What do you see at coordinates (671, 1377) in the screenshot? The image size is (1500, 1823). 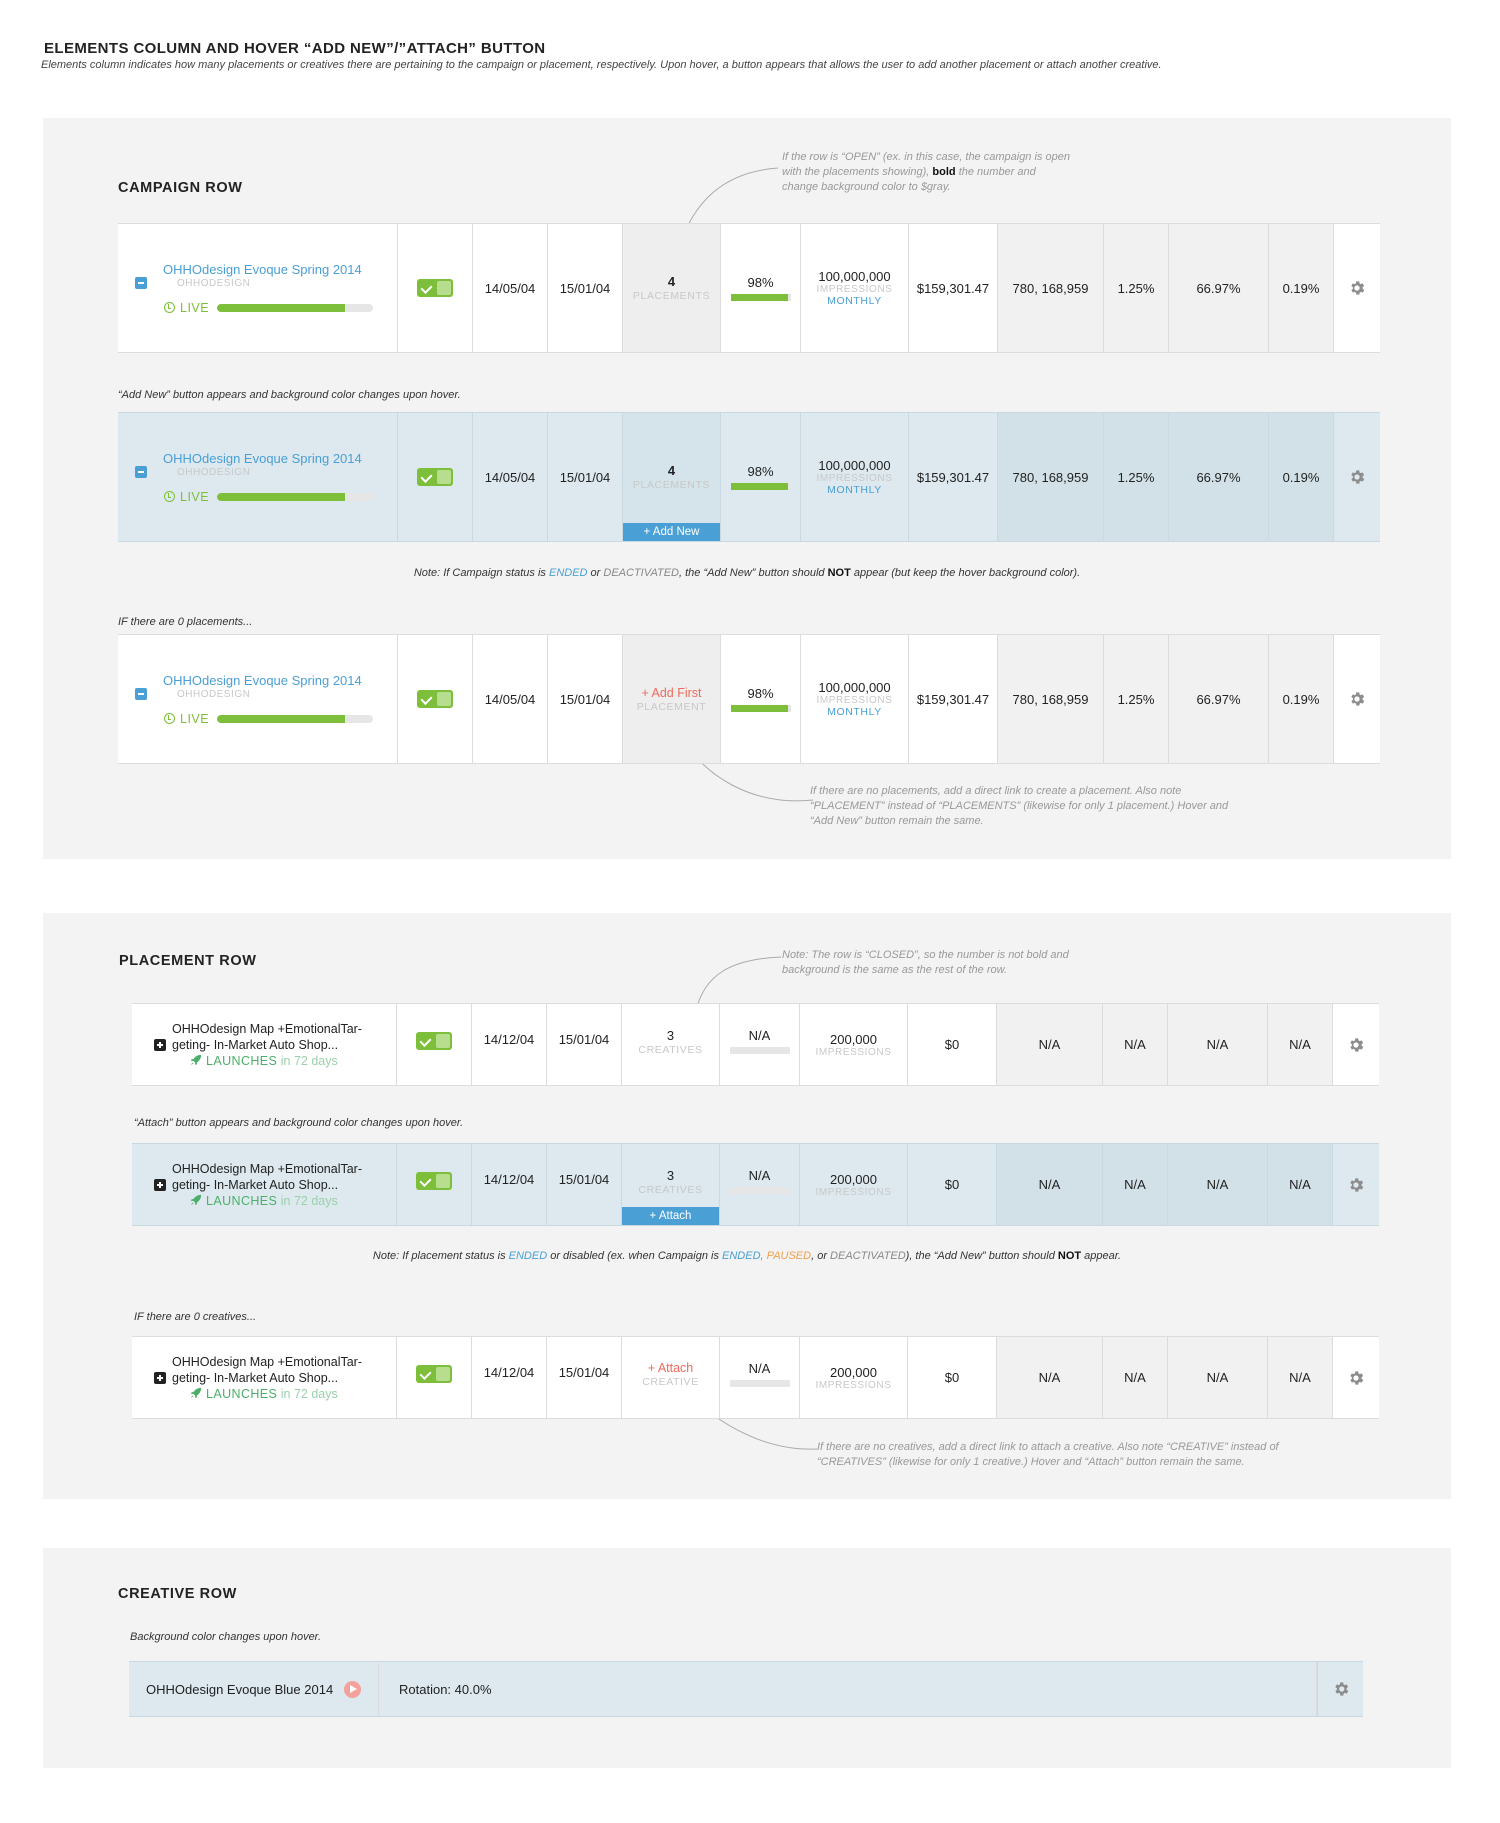 I see `elements-cell: + Attach CREATIVE` at bounding box center [671, 1377].